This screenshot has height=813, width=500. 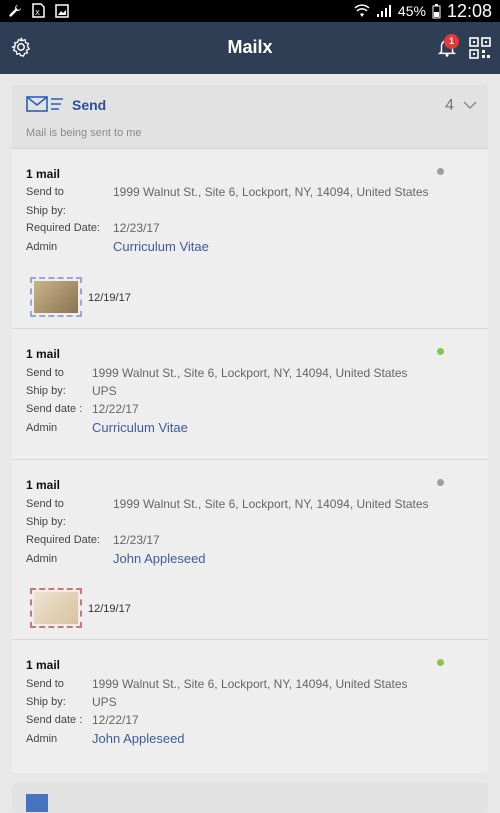 What do you see at coordinates (449, 105) in the screenshot?
I see `section-count: 4` at bounding box center [449, 105].